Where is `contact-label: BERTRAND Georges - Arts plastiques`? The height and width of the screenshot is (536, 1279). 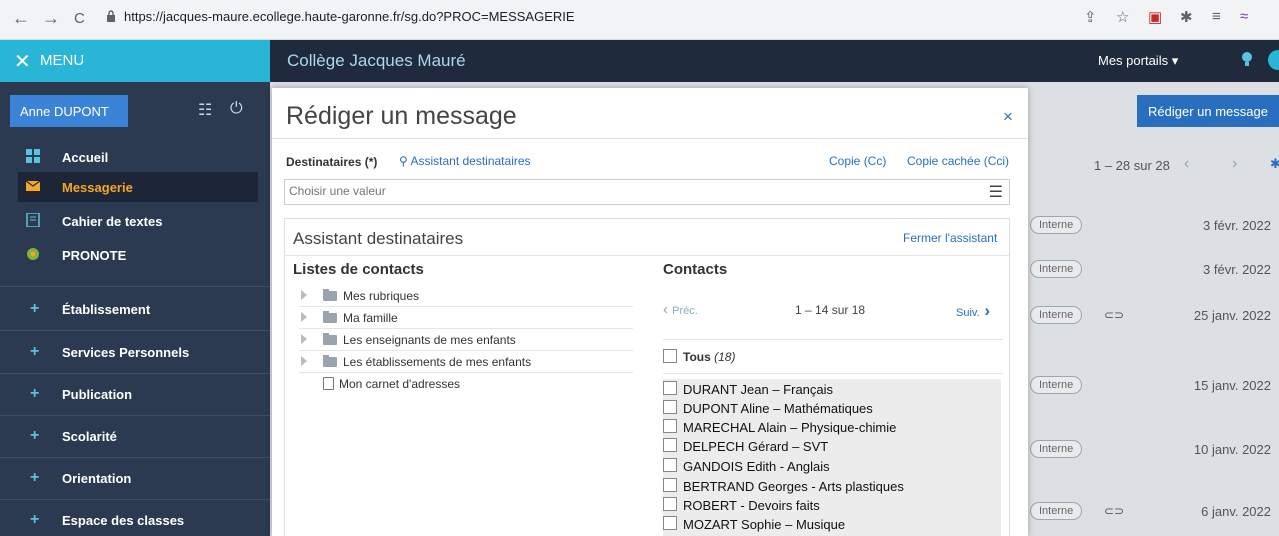 contact-label: BERTRAND Georges - Arts plastiques is located at coordinates (793, 486).